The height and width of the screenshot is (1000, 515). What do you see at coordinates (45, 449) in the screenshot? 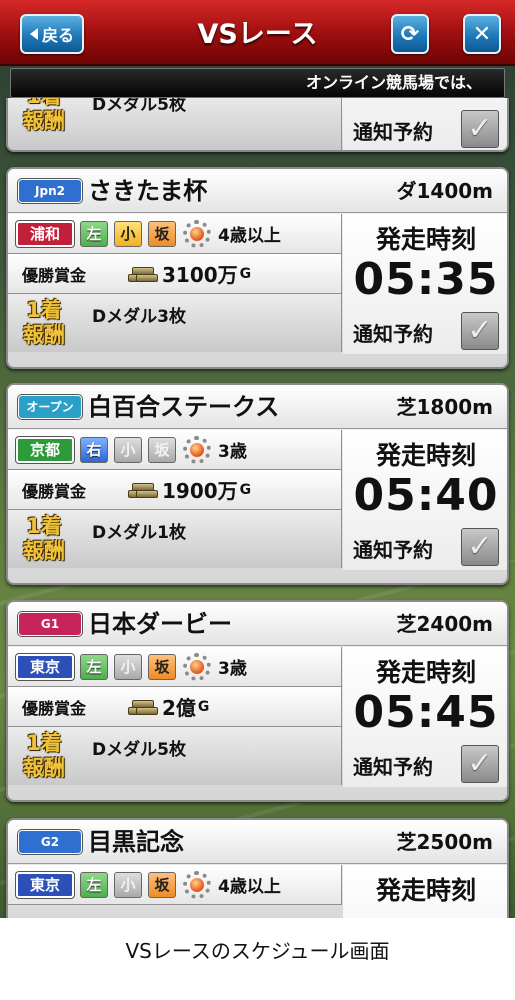
I see `track-tag: 京都` at bounding box center [45, 449].